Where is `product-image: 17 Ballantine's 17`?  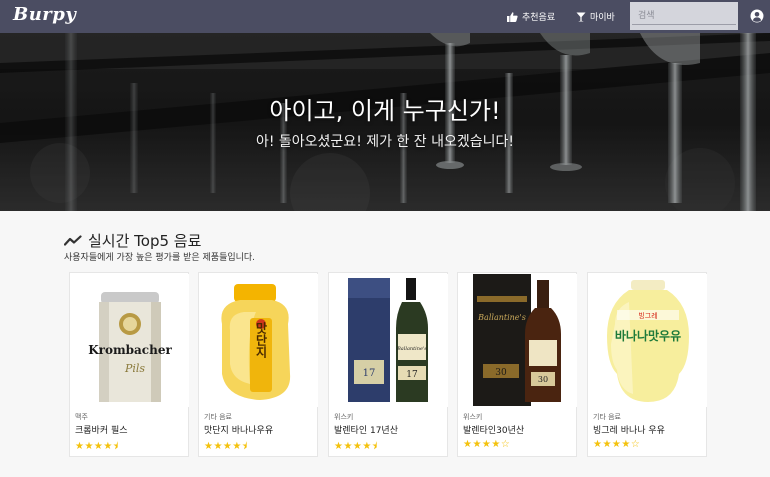 product-image: 17 Ballantine's 17 is located at coordinates (389, 340).